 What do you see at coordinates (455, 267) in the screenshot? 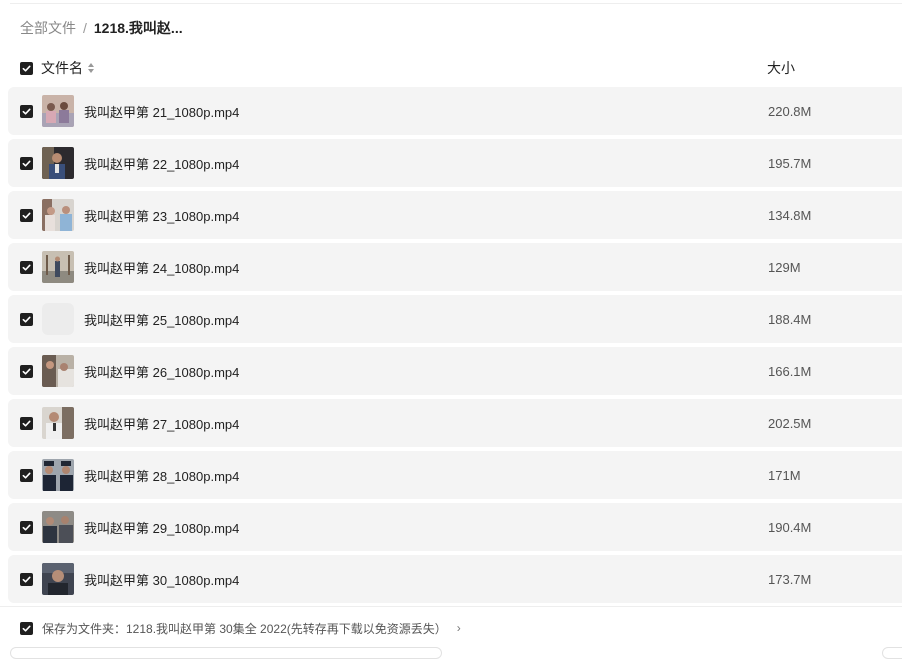
I see `file-row: 我叫赵甲第 24_1080p.mp4 129M` at bounding box center [455, 267].